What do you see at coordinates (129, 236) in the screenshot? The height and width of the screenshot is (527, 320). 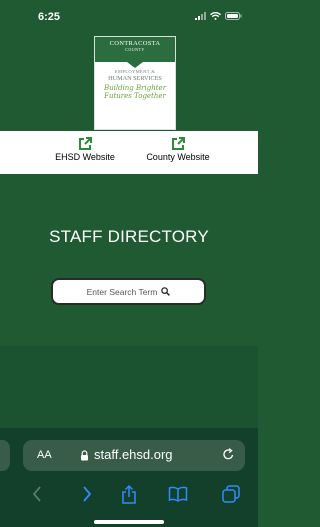 I see `page-title: STAFF DIRECTORY` at bounding box center [129, 236].